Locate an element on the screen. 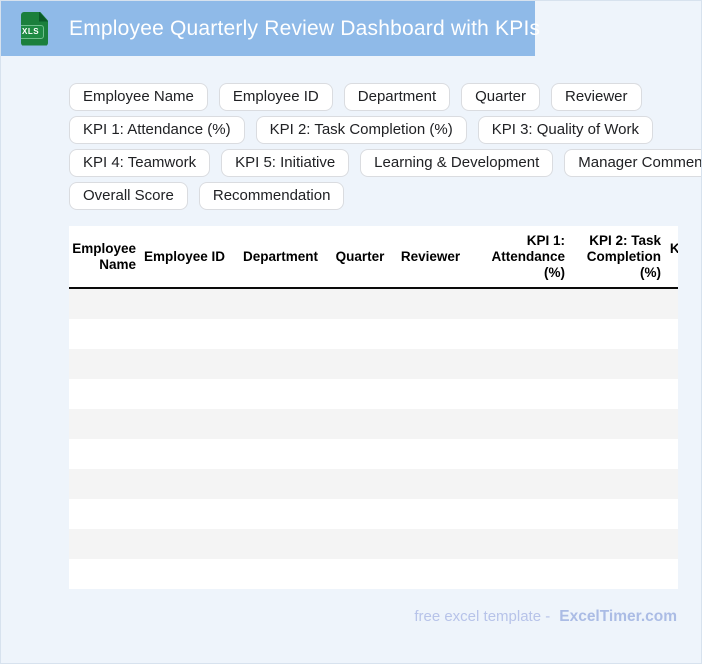 The height and width of the screenshot is (664, 702). column-header: KPI 1: Attendance (%) is located at coordinates (528, 256).